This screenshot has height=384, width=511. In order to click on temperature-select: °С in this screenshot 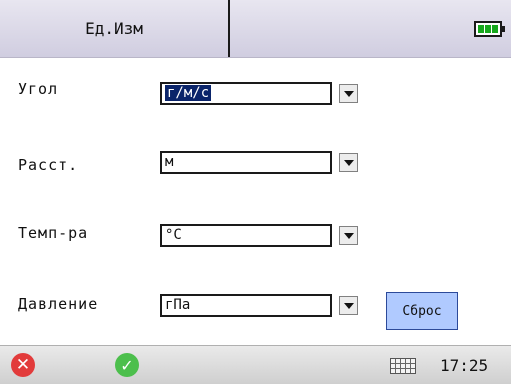, I will do `click(246, 235)`.